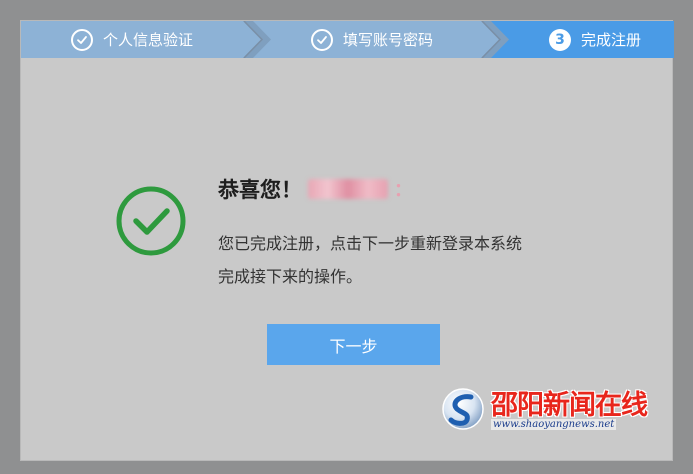 The width and height of the screenshot is (693, 474). I want to click on step-complete-registration: 3 完成注册, so click(582, 39).